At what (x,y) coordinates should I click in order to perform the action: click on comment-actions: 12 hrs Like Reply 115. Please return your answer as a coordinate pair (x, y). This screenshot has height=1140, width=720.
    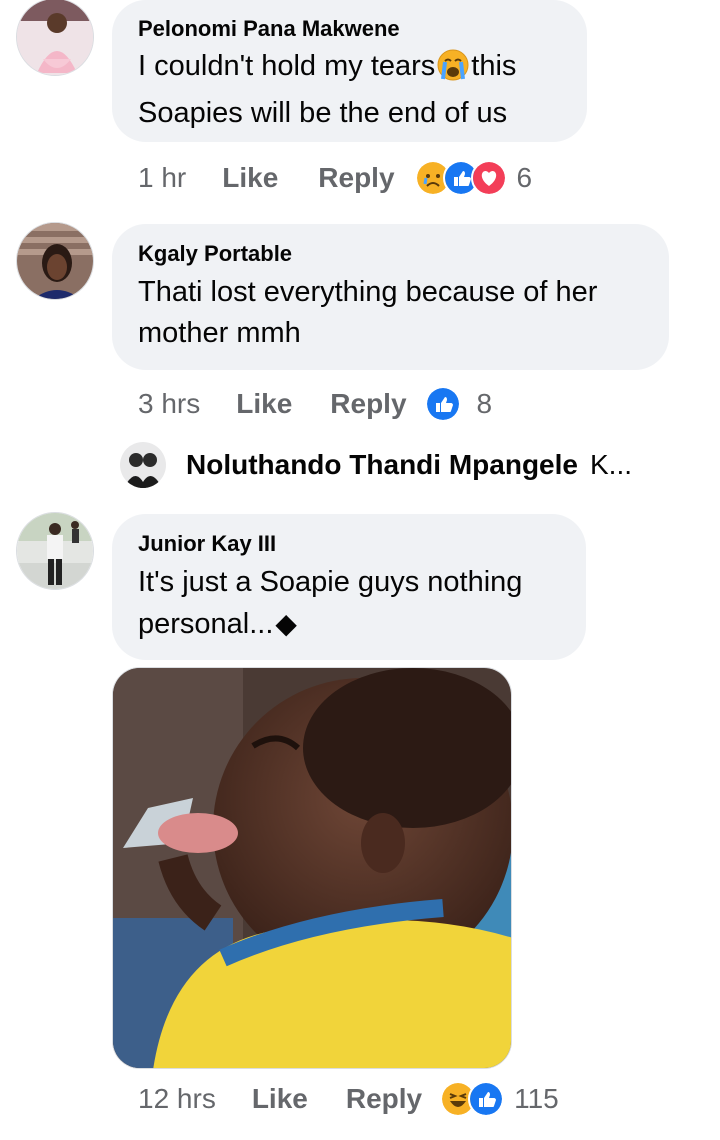
    Looking at the image, I should click on (348, 1099).